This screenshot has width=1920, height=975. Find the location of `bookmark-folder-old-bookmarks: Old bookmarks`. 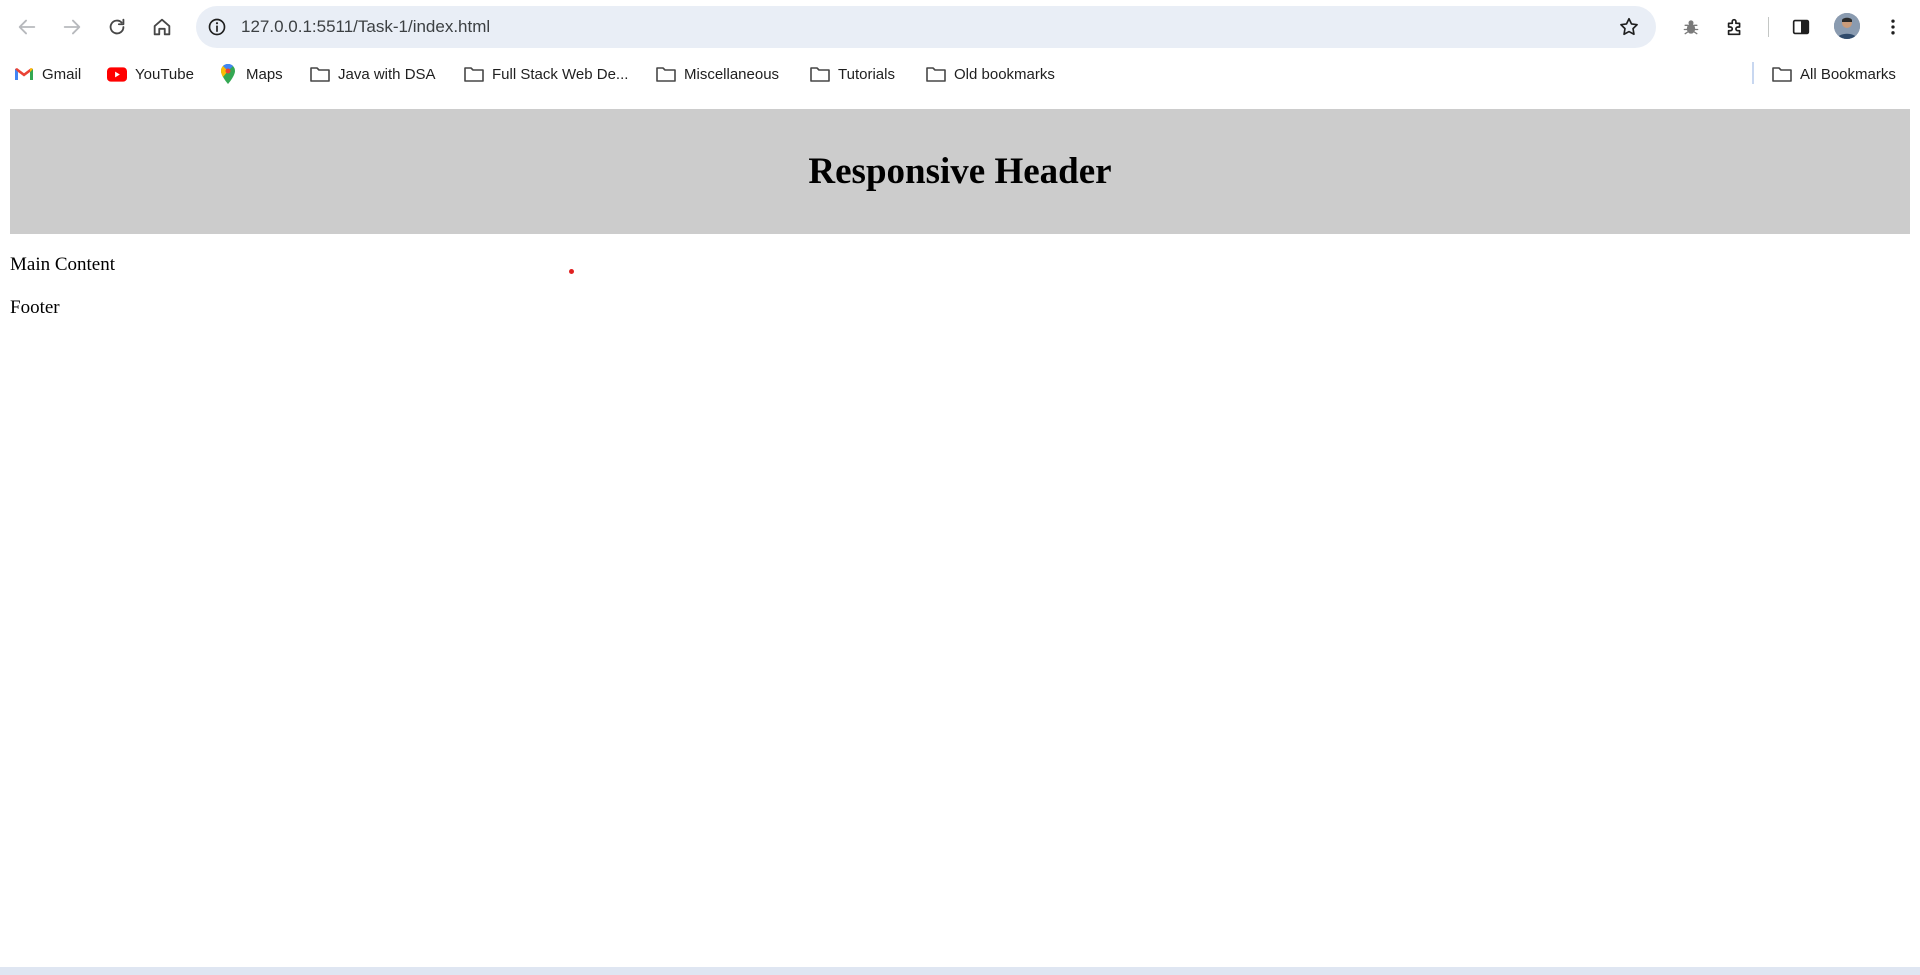

bookmark-folder-old-bookmarks: Old bookmarks is located at coordinates (990, 74).